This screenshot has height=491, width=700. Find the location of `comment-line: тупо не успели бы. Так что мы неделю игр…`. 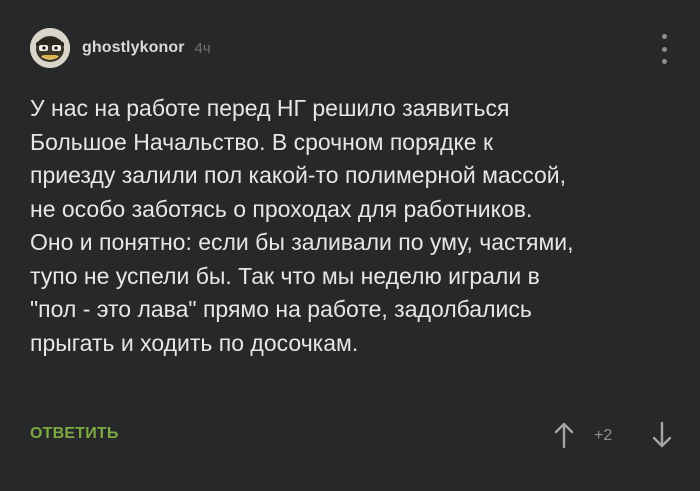

comment-line: тупо не успели бы. Так что мы неделю игр… is located at coordinates (285, 275).